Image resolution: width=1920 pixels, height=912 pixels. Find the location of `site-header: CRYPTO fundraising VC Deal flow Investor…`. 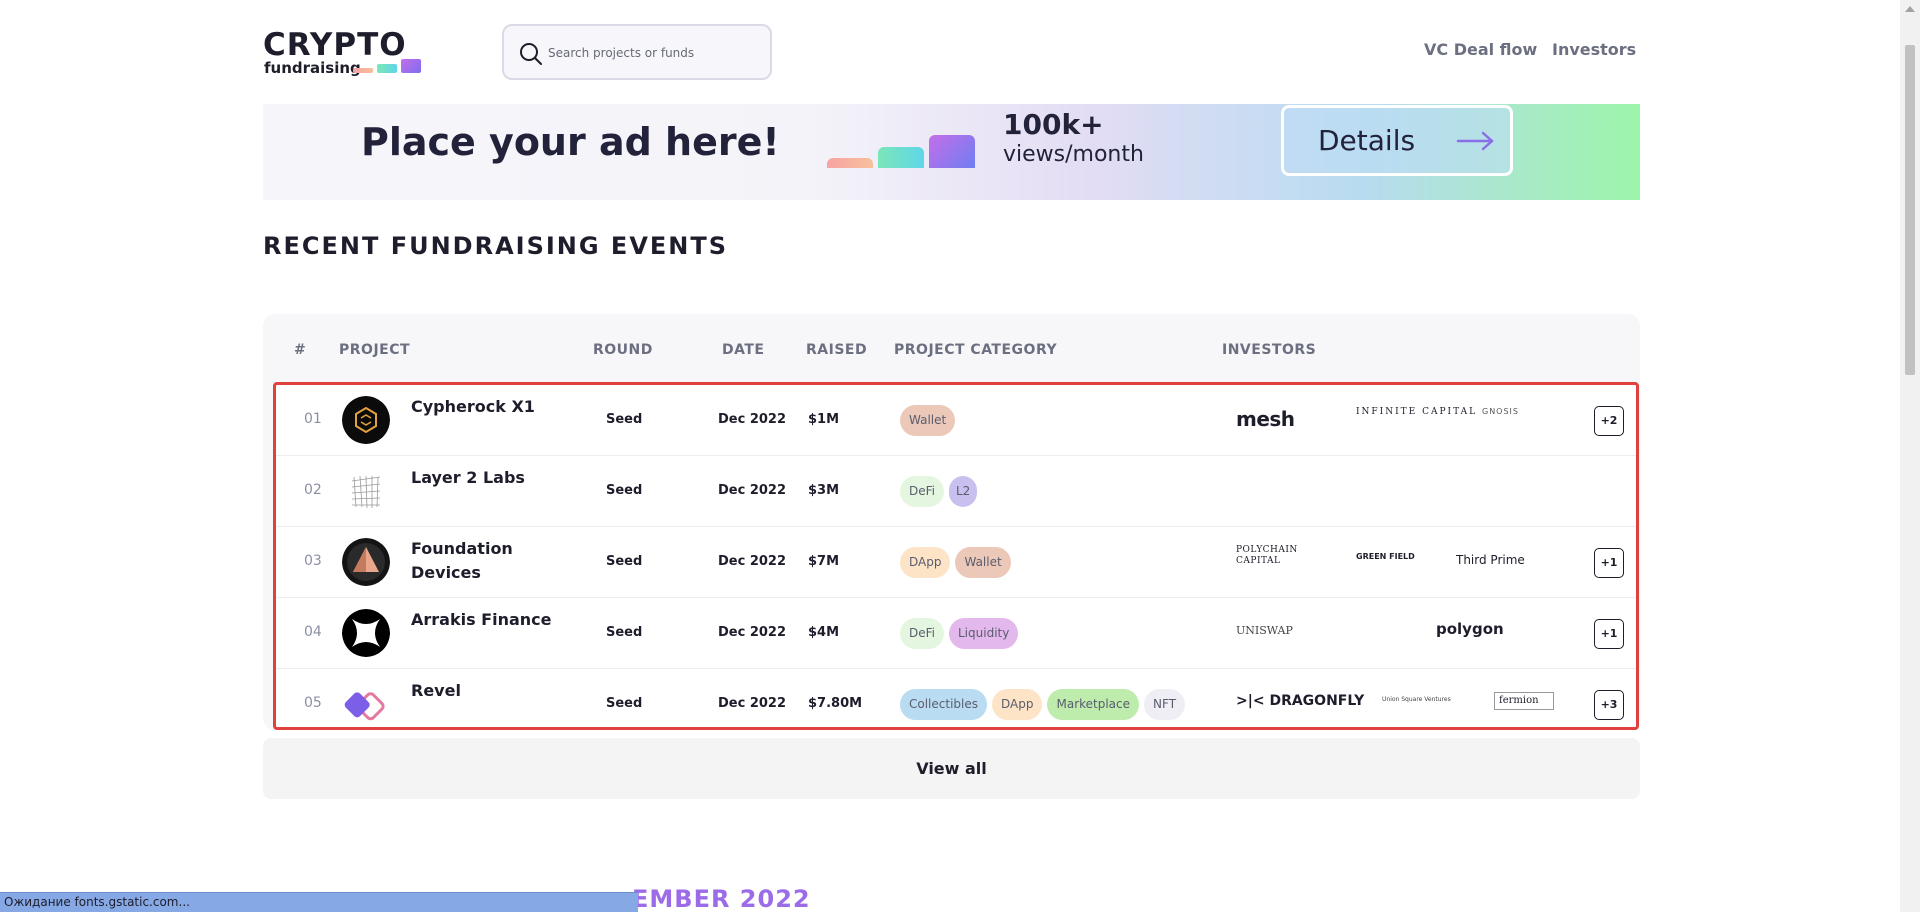

site-header: CRYPTO fundraising VC Deal flow Investor… is located at coordinates (950, 52).